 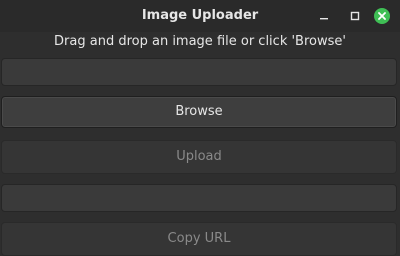 I want to click on window-title: Image Uploader, so click(x=200, y=15).